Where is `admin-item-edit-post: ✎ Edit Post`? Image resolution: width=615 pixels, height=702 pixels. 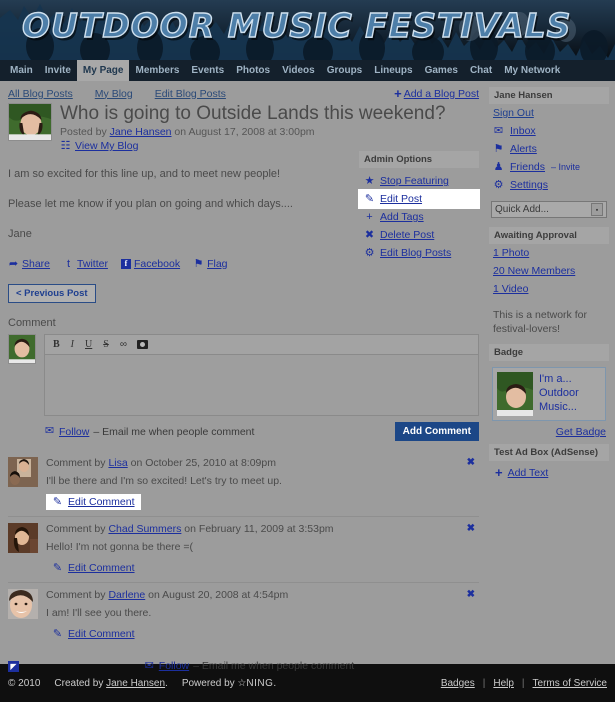 admin-item-edit-post: ✎ Edit Post is located at coordinates (419, 199).